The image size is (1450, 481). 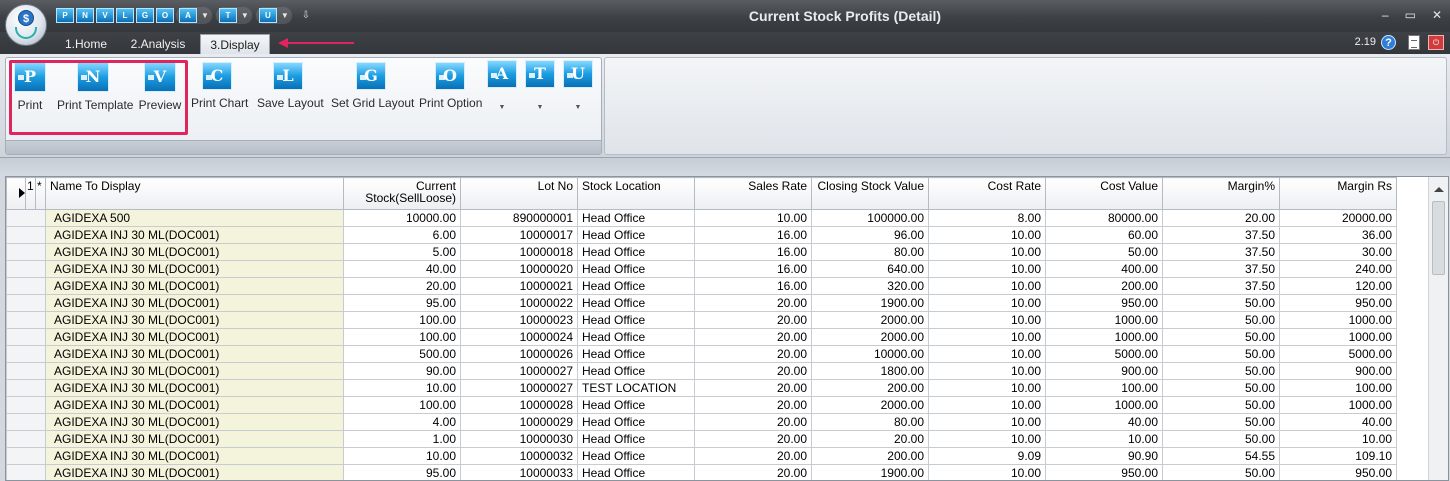 What do you see at coordinates (1104, 286) in the screenshot?
I see `cell-cost-value: 200.00` at bounding box center [1104, 286].